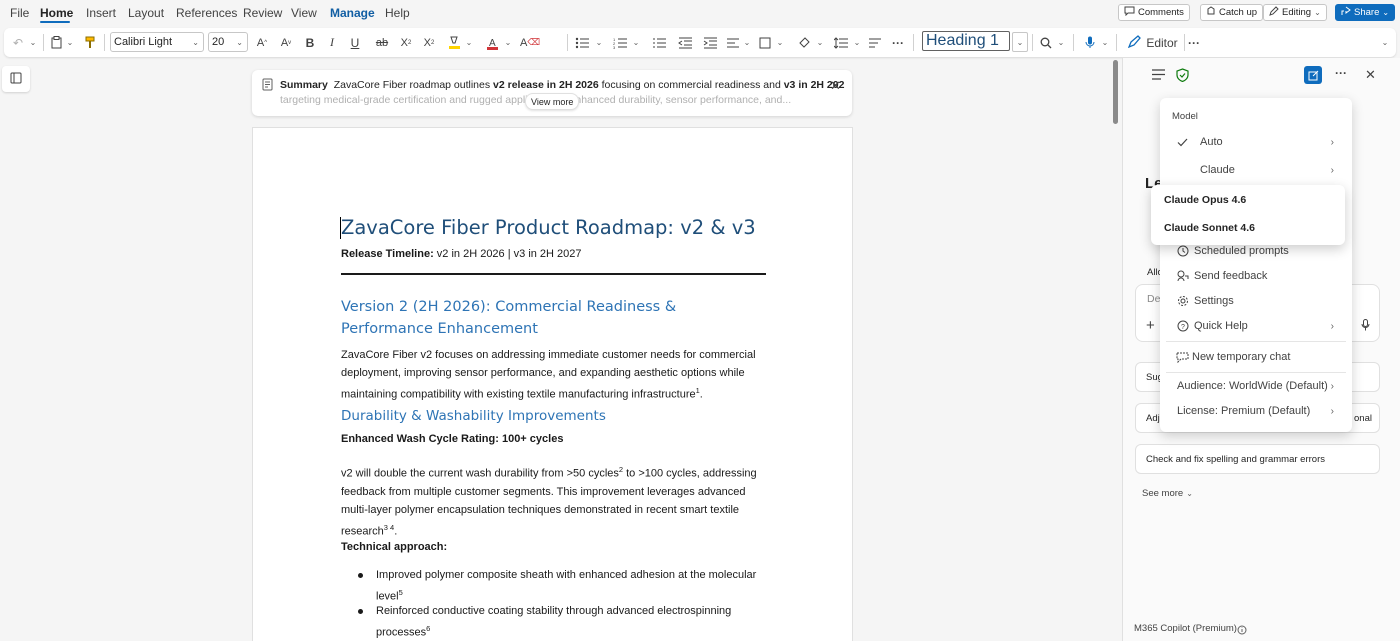 The image size is (1400, 641). I want to click on decrease-indent-icon, so click(685, 42).